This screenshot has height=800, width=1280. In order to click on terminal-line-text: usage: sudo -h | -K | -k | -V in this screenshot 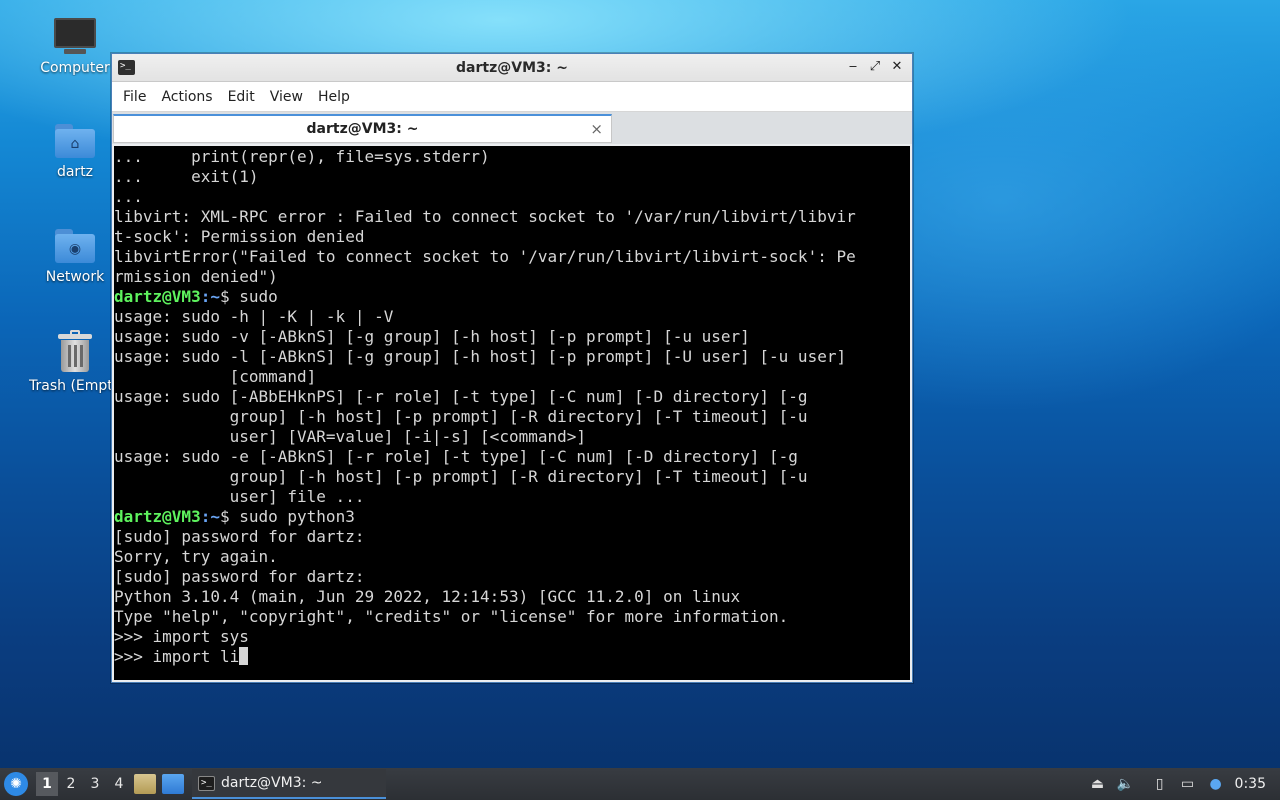, I will do `click(254, 316)`.